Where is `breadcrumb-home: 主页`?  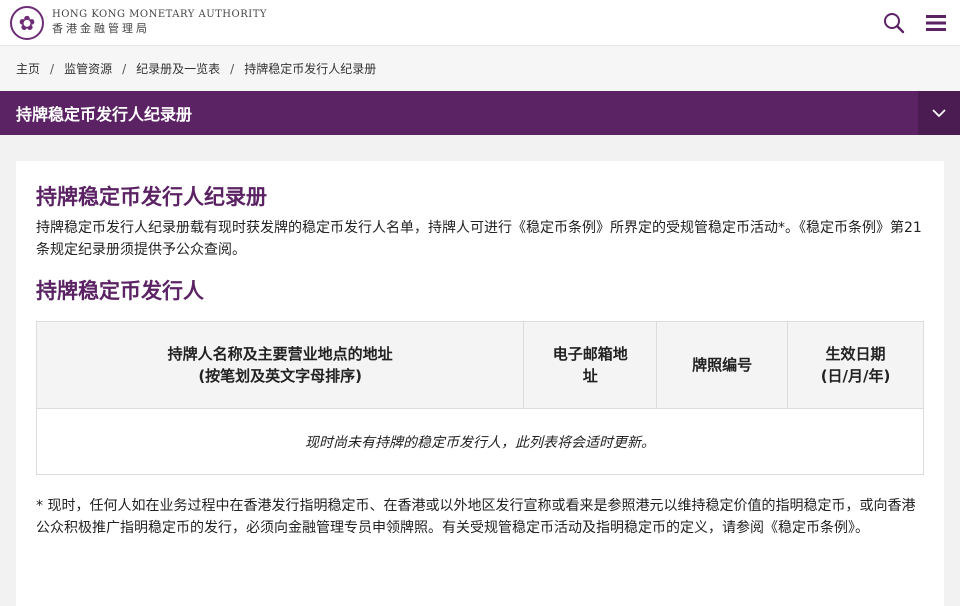 breadcrumb-home: 主页 is located at coordinates (28, 68).